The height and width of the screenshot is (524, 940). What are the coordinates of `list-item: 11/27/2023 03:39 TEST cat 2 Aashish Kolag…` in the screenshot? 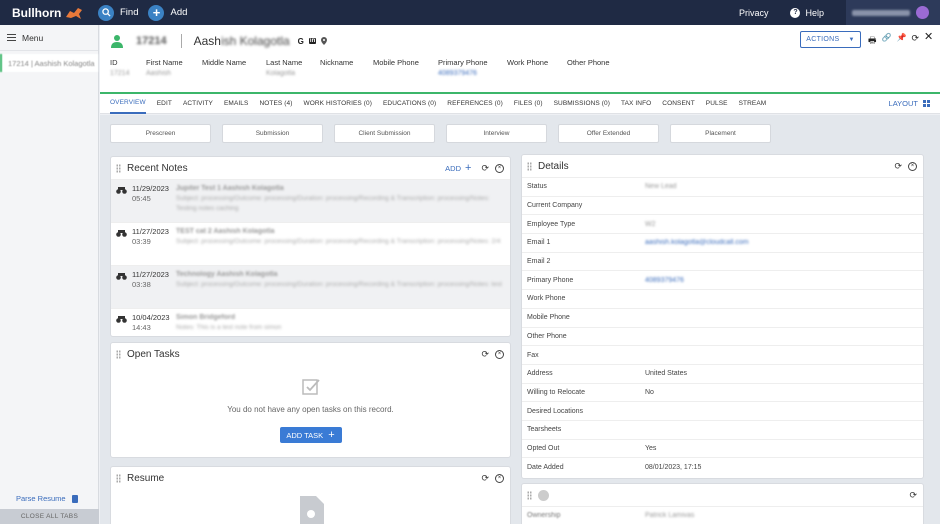 It's located at (310, 243).